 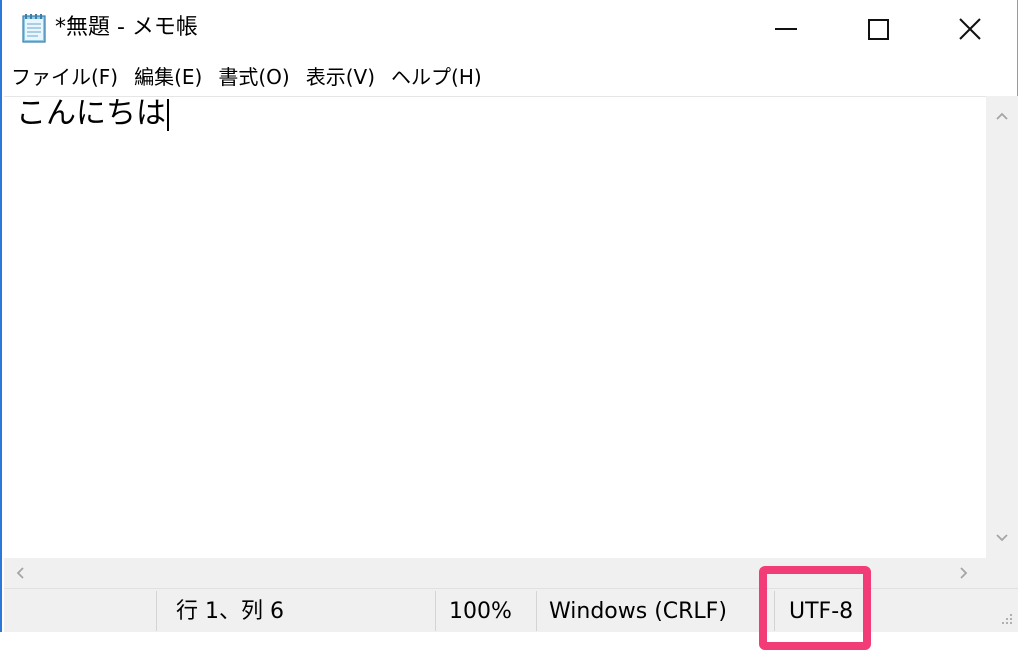 I want to click on notepad-icon, so click(x=34, y=28).